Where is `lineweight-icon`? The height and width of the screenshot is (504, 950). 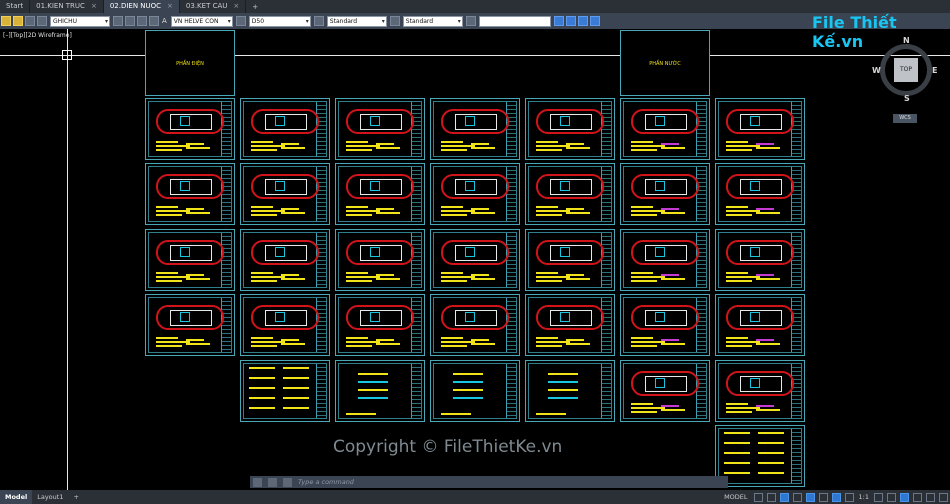
lineweight-icon is located at coordinates (836, 497).